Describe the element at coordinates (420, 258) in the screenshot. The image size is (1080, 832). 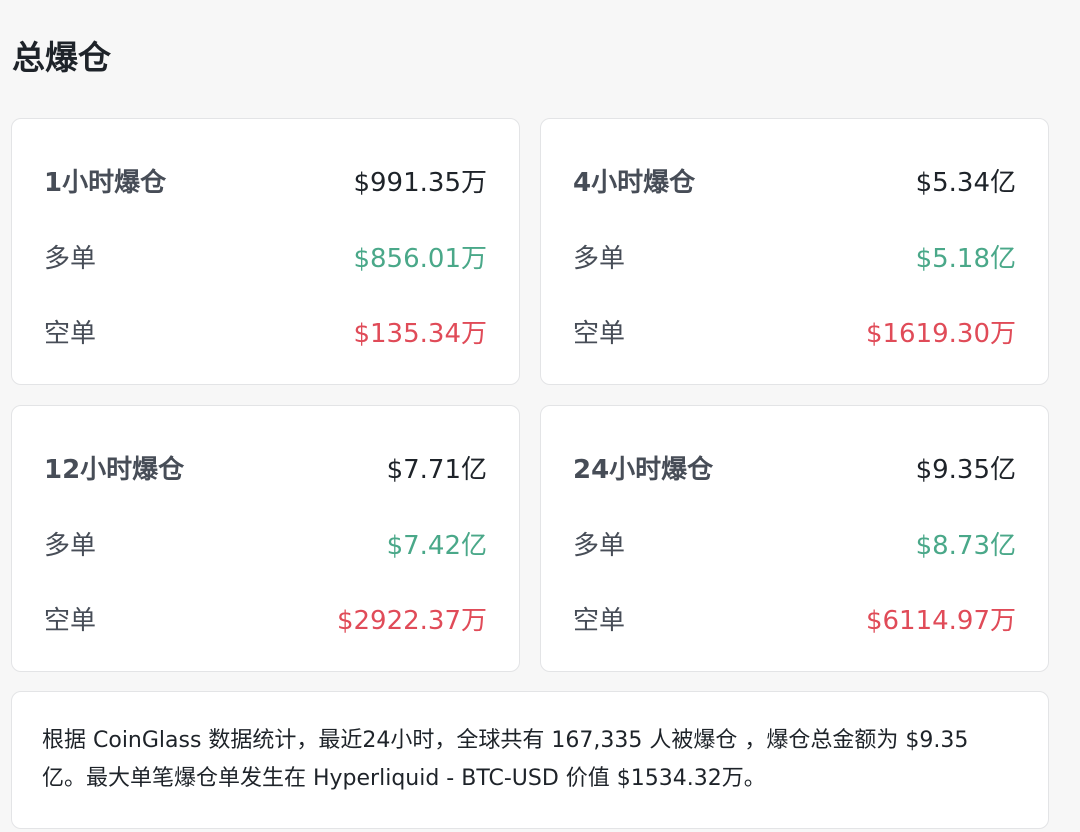
I see `long-value: $856.01万` at that location.